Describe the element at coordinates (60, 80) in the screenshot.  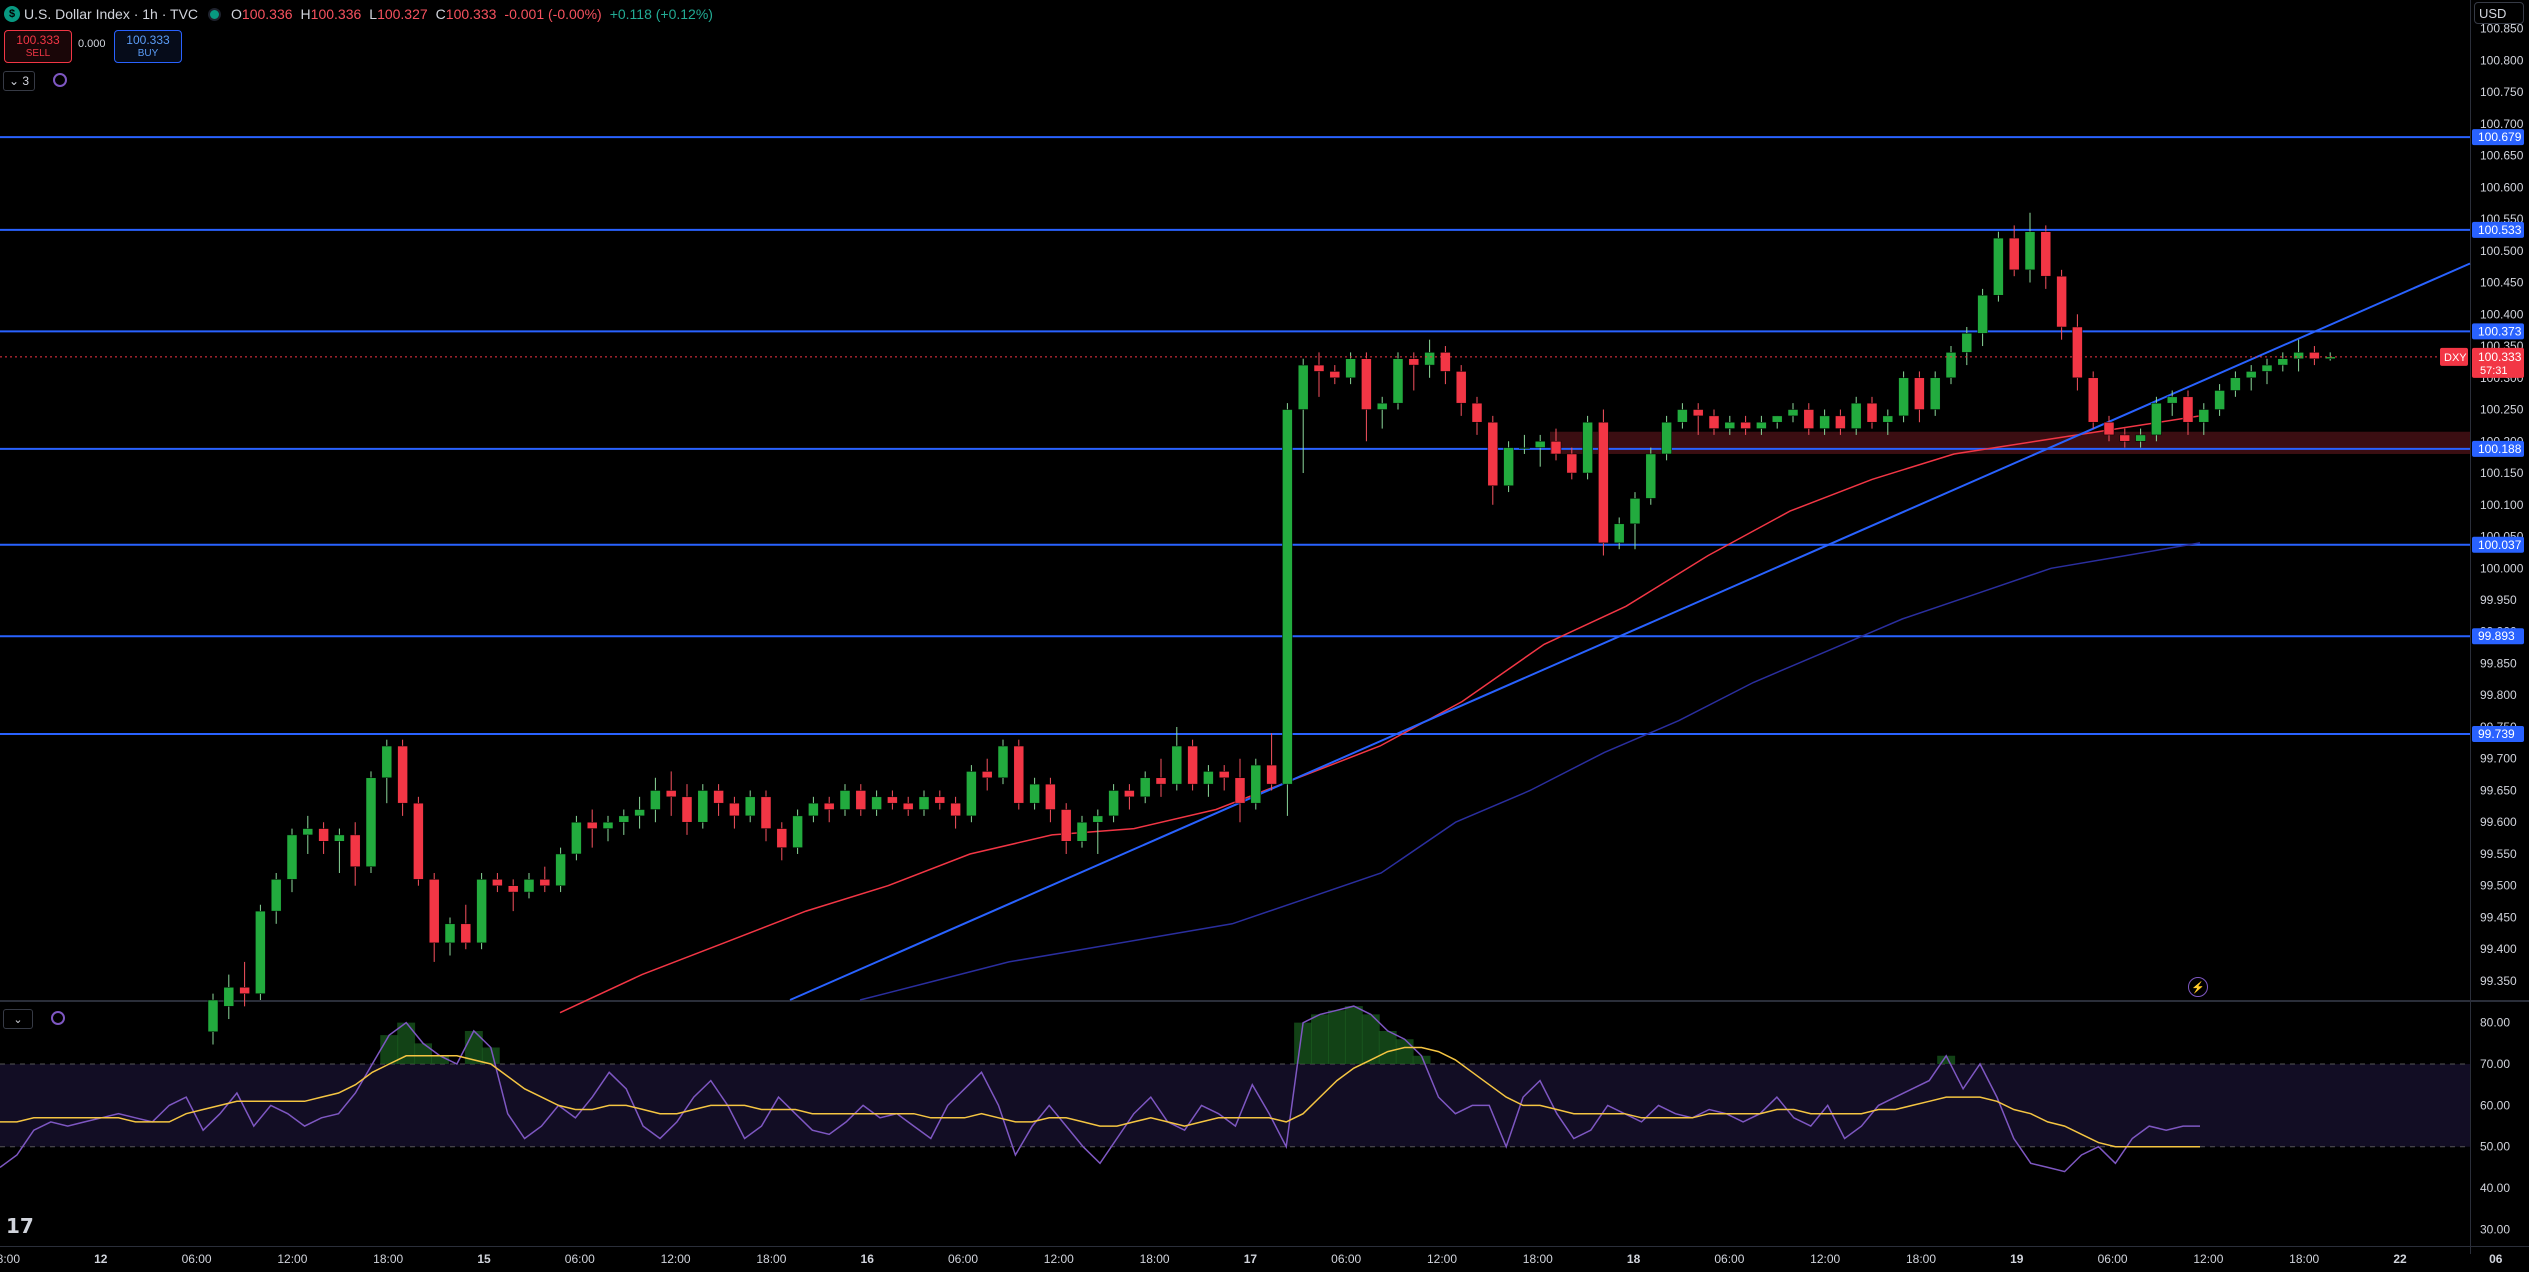
I see `indicator-settings-icon` at that location.